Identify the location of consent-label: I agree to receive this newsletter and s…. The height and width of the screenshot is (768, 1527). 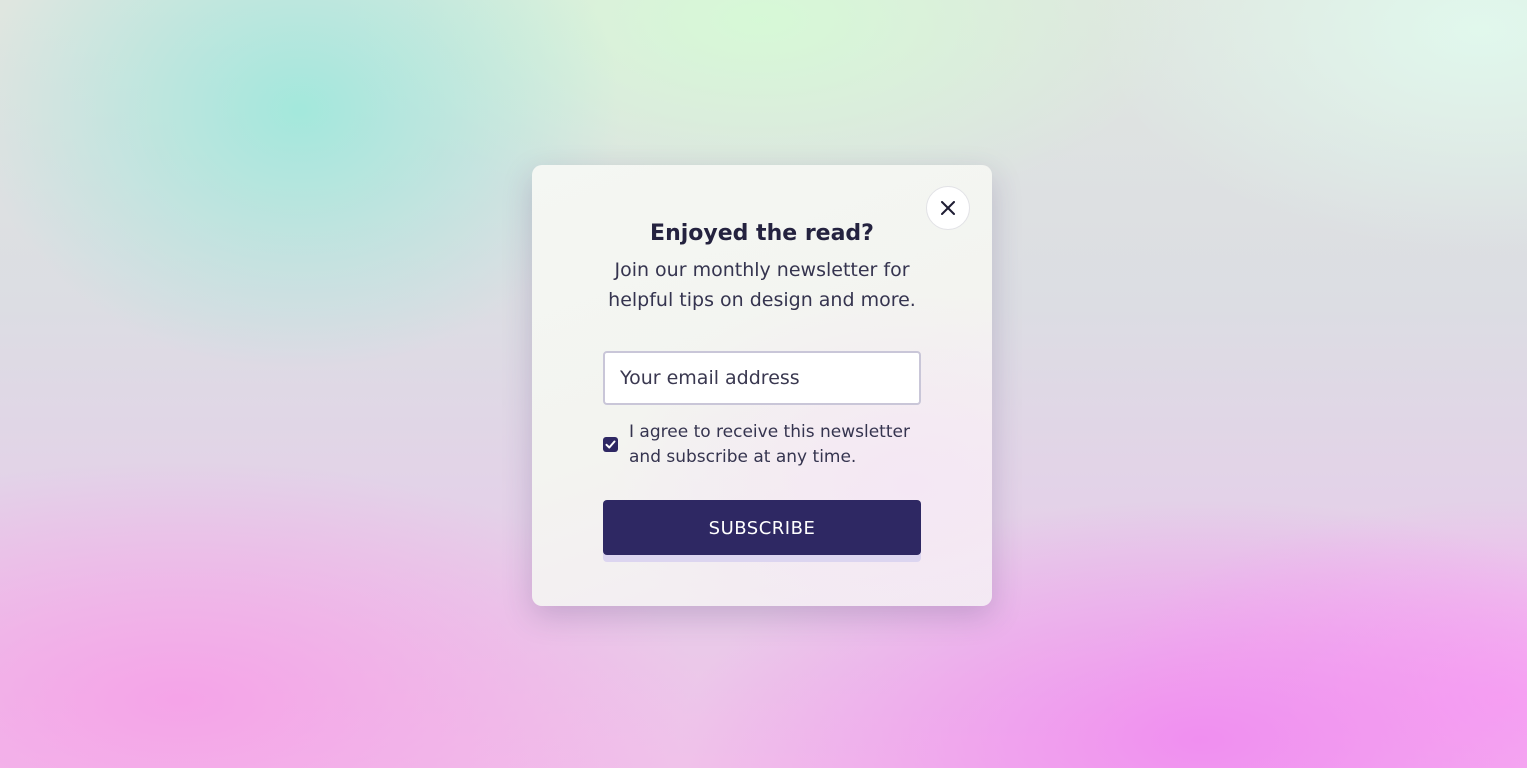
(769, 444).